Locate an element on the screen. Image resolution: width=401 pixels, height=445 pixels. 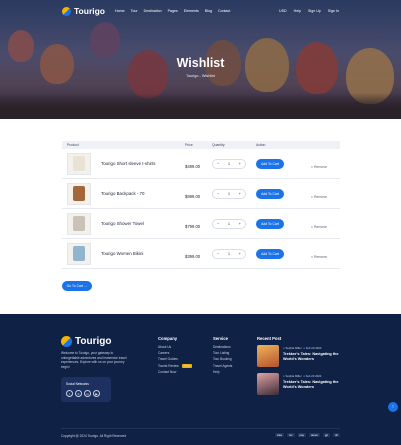
footer-link-tour-booking: Tour Booking is located at coordinates (222, 359).